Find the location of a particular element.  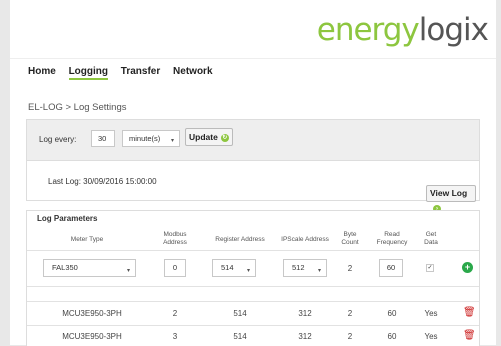

row-1-bytes: 2 is located at coordinates (350, 313).